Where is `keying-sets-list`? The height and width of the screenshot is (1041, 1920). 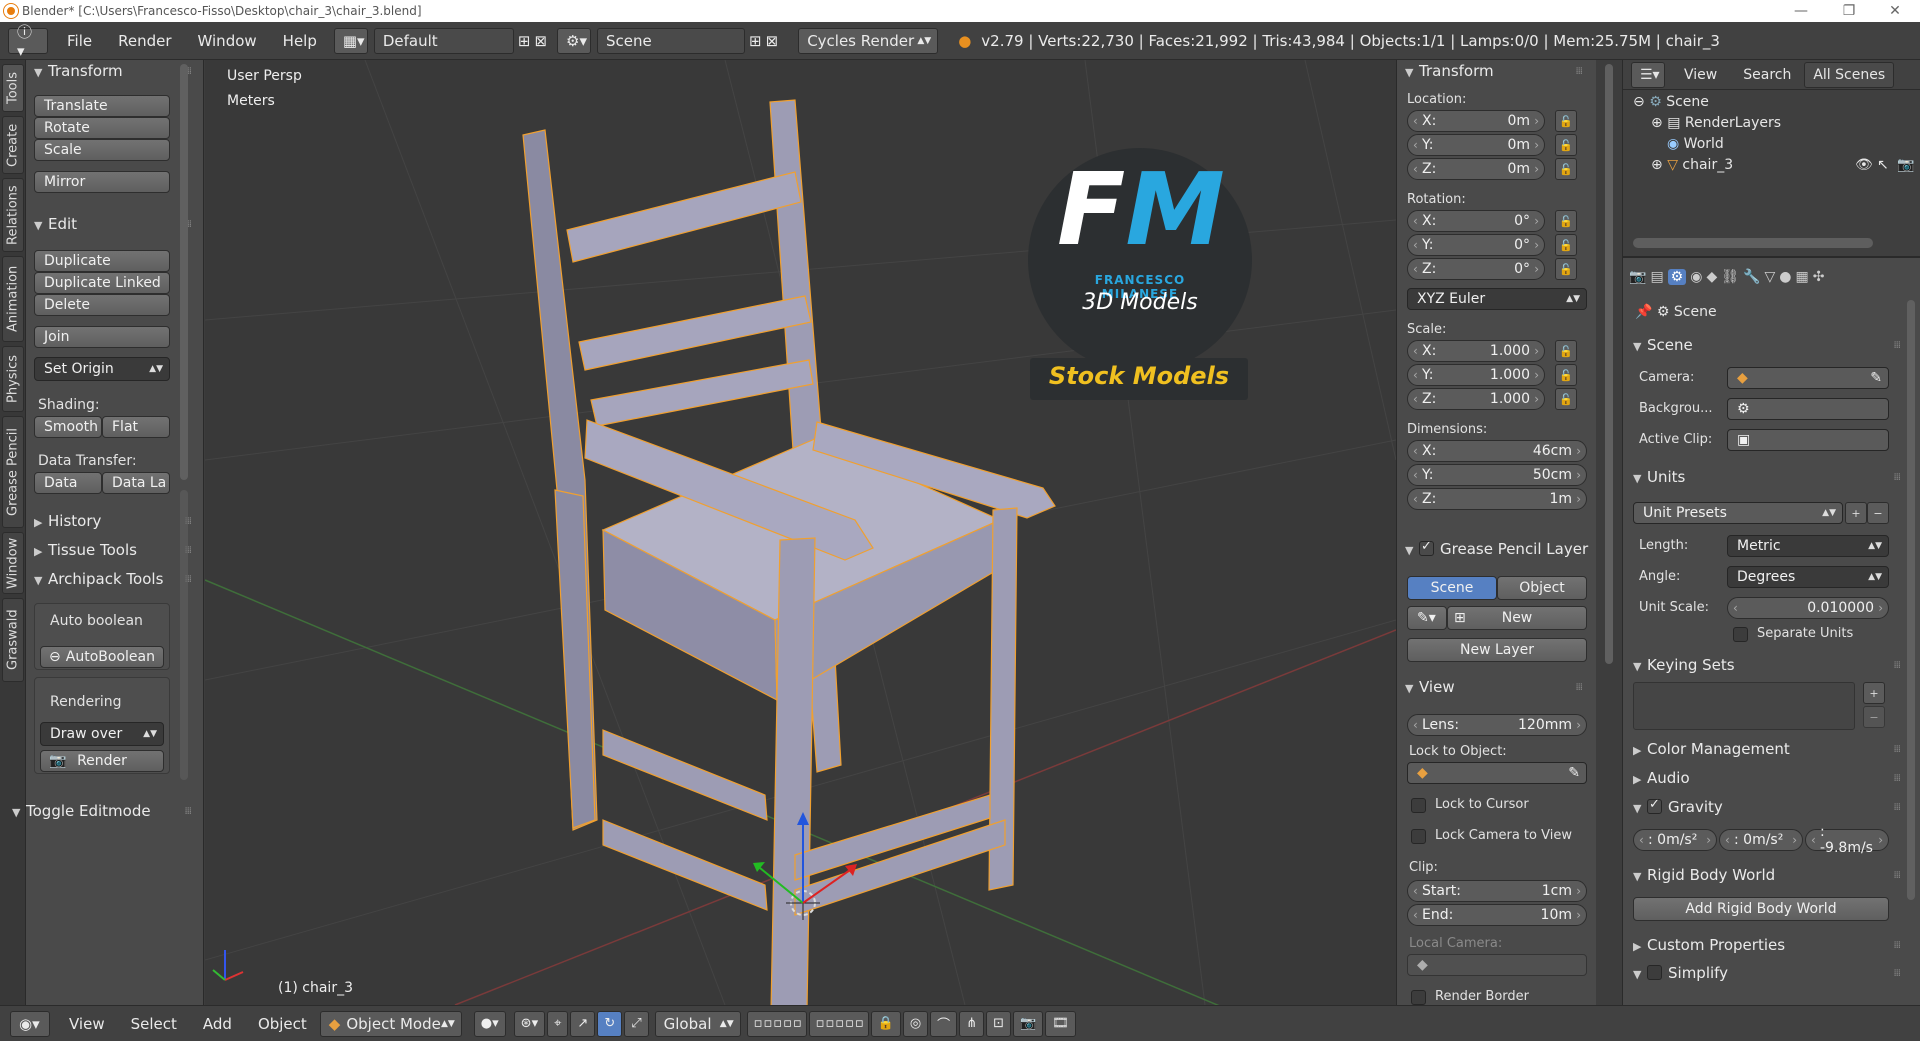
keying-sets-list is located at coordinates (1744, 706).